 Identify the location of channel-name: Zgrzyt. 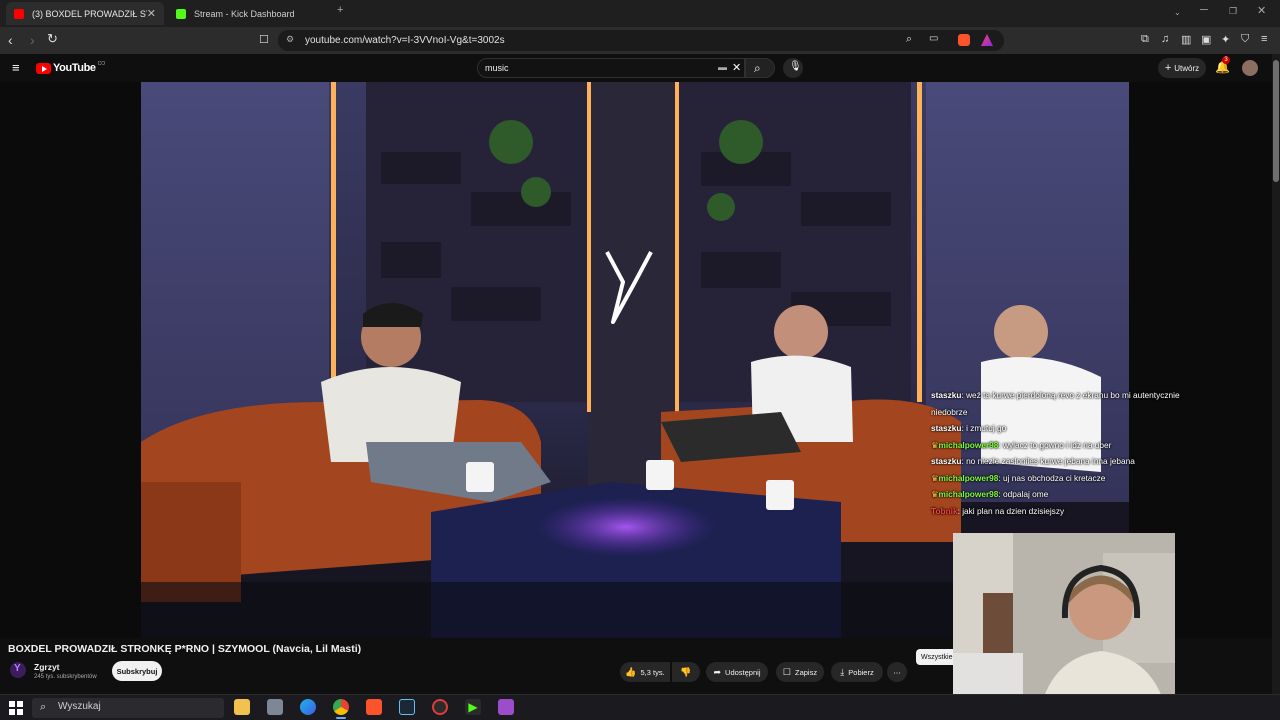
(47, 667).